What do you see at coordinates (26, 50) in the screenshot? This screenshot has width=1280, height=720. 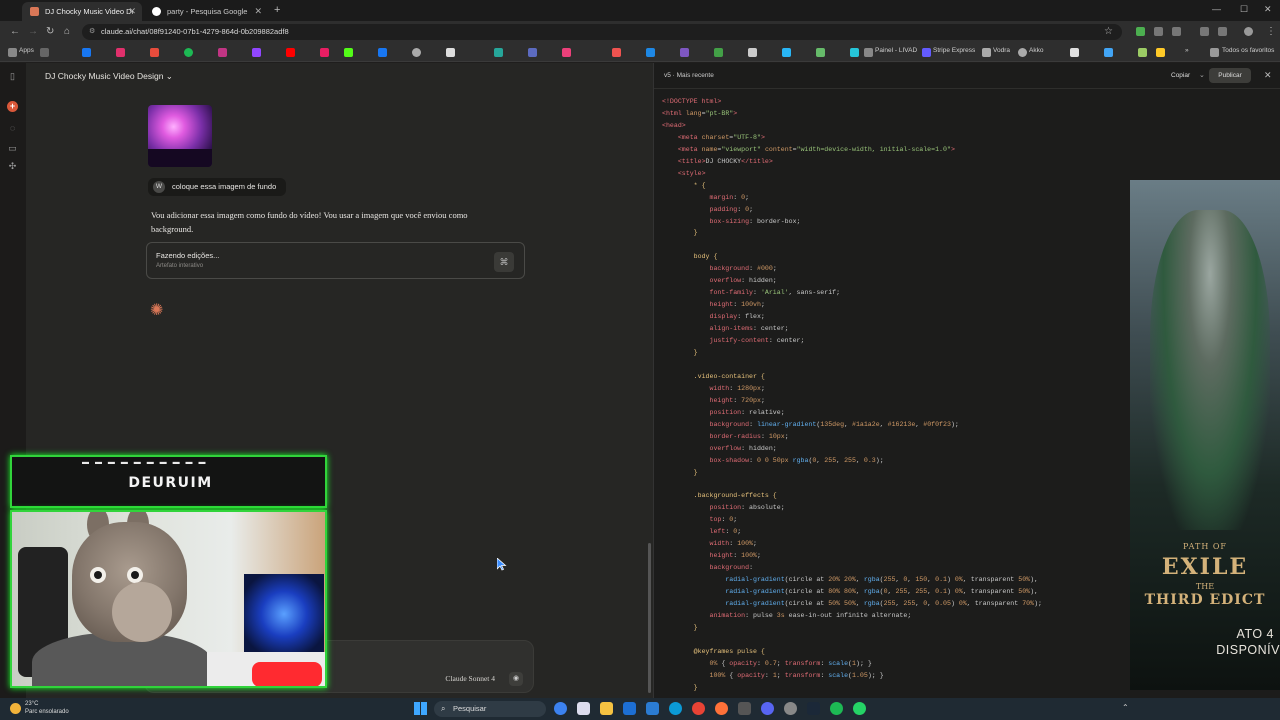 I see `bookmark-apps: Apps` at bounding box center [26, 50].